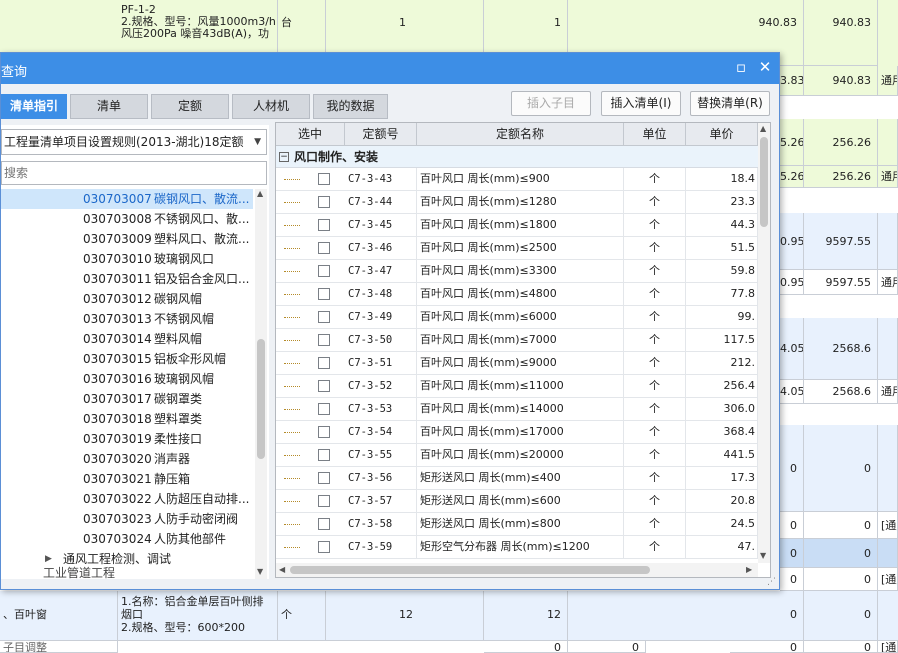 The image size is (898, 653). I want to click on tree-scrollbar: ▲ ▼, so click(261, 384).